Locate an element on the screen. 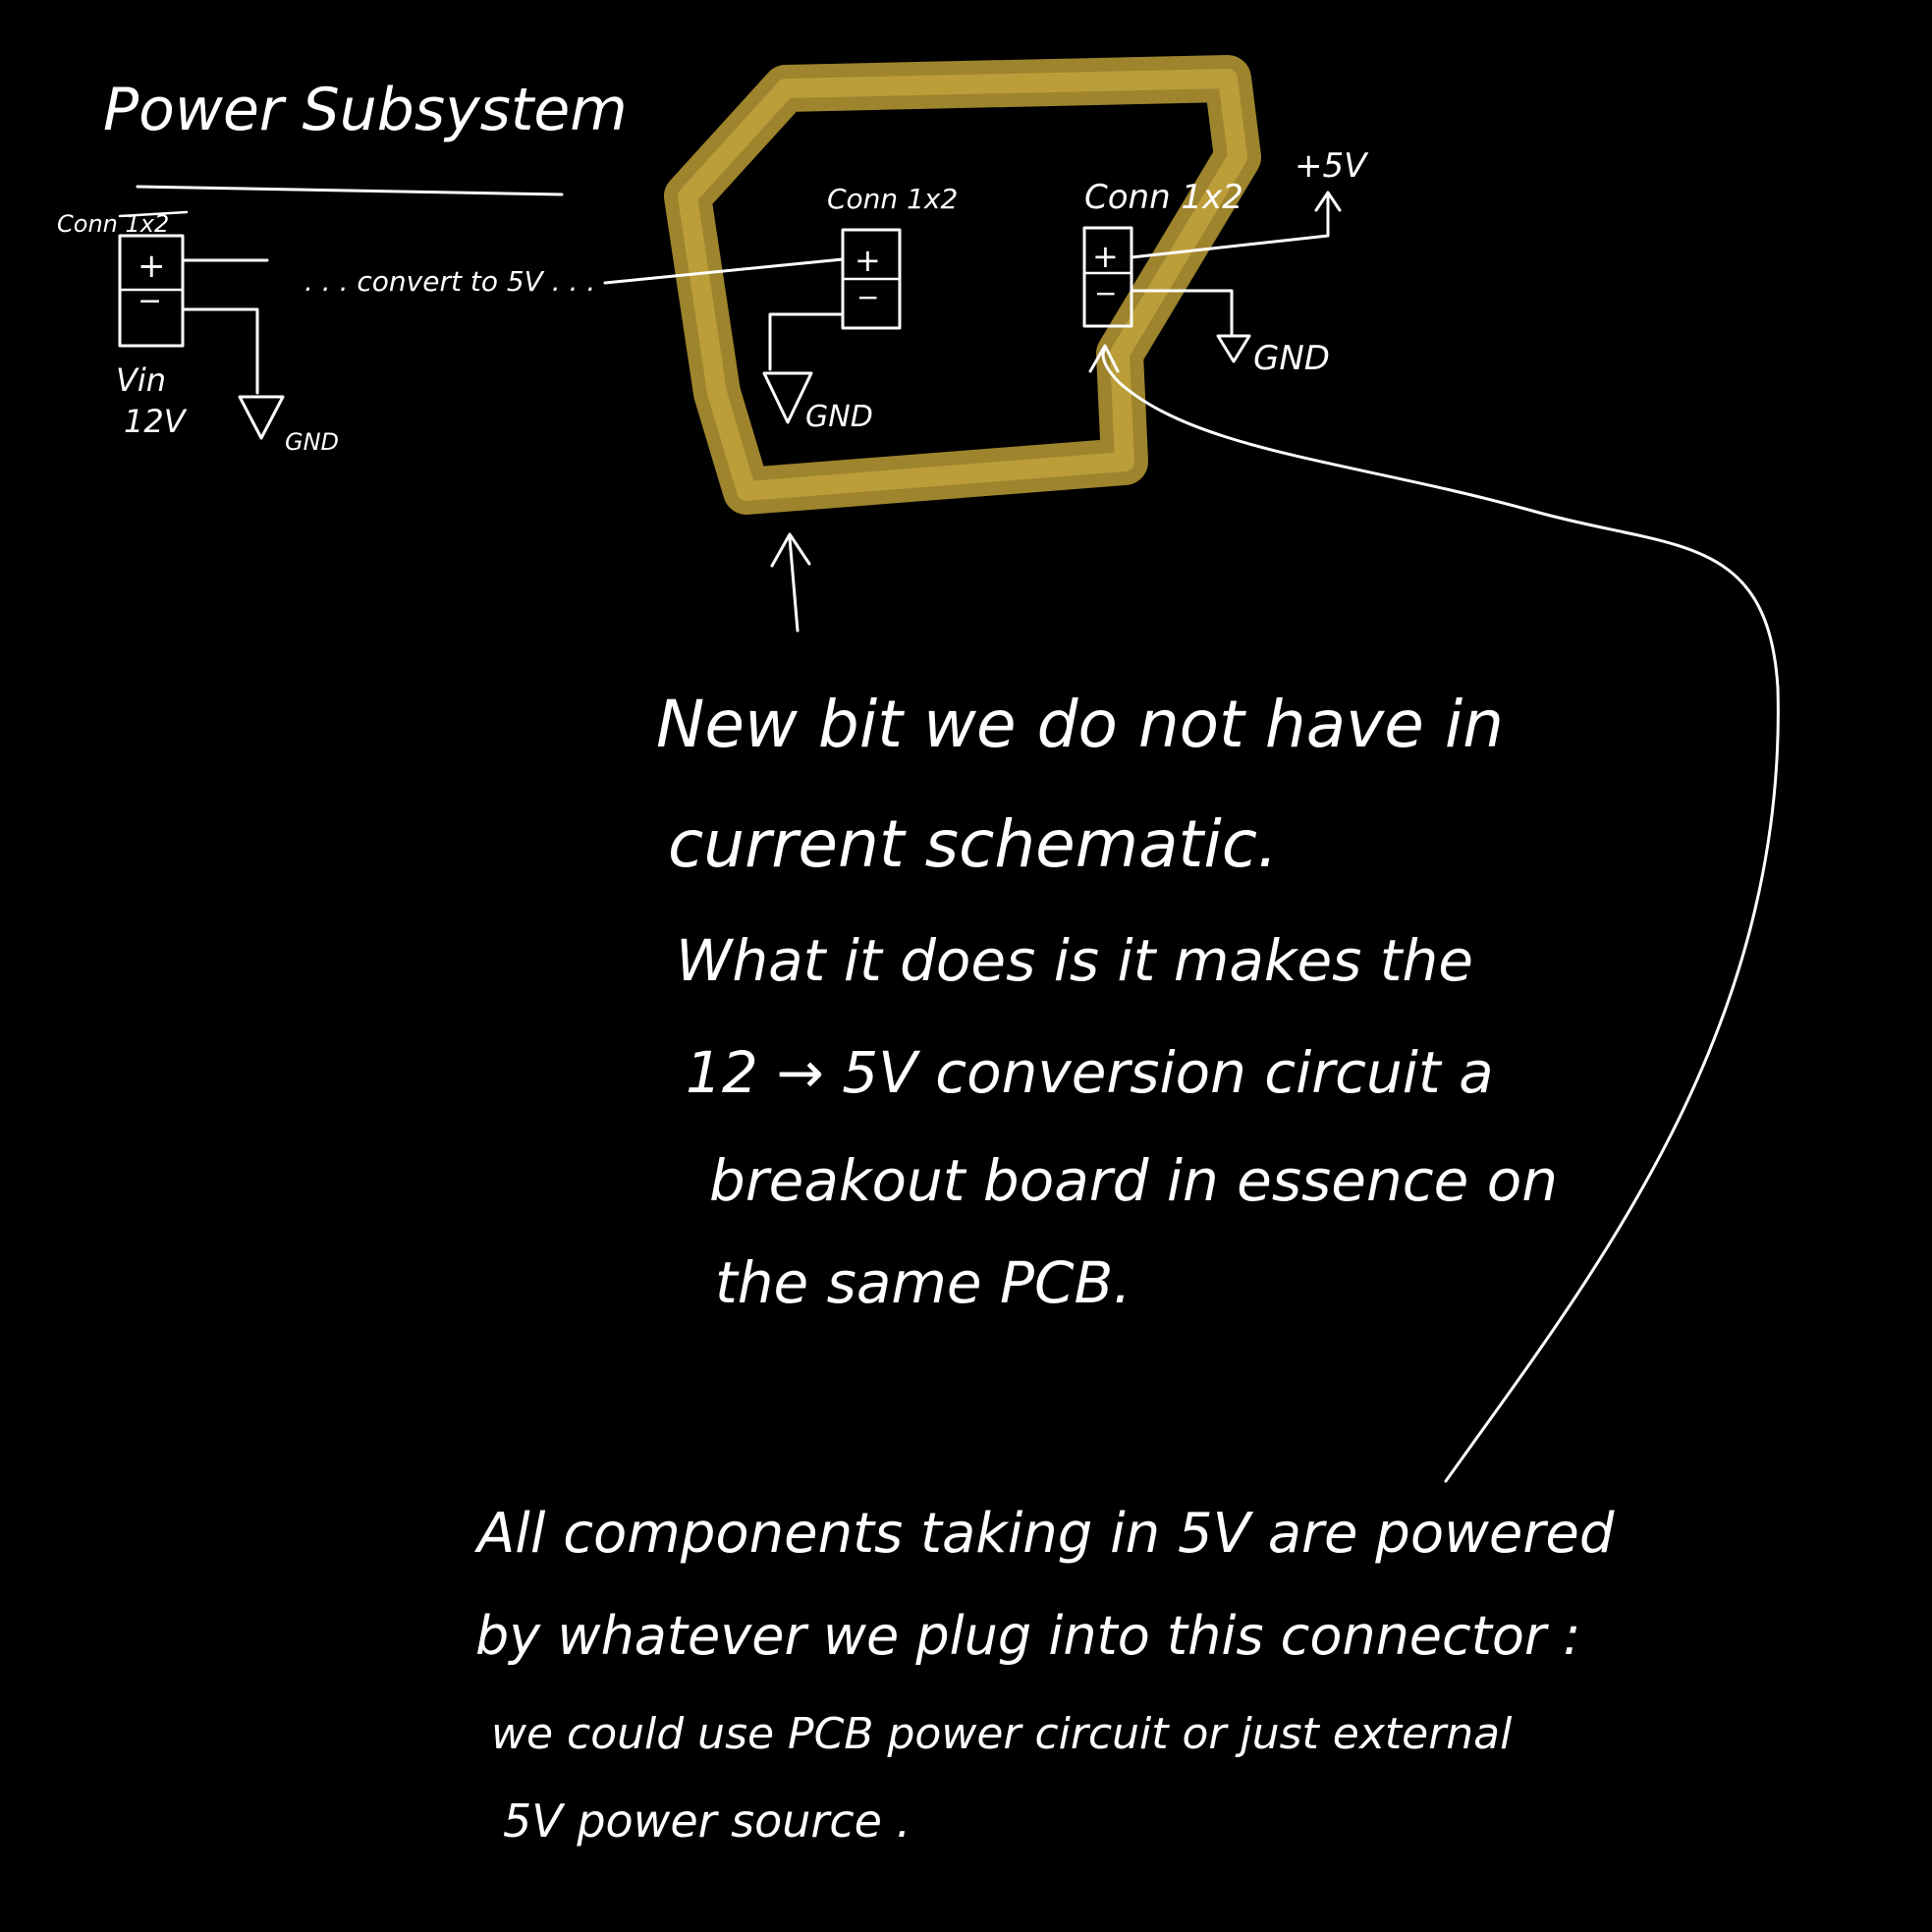 The image size is (1932, 1932). plus5v-label: +5V is located at coordinates (1332, 166).